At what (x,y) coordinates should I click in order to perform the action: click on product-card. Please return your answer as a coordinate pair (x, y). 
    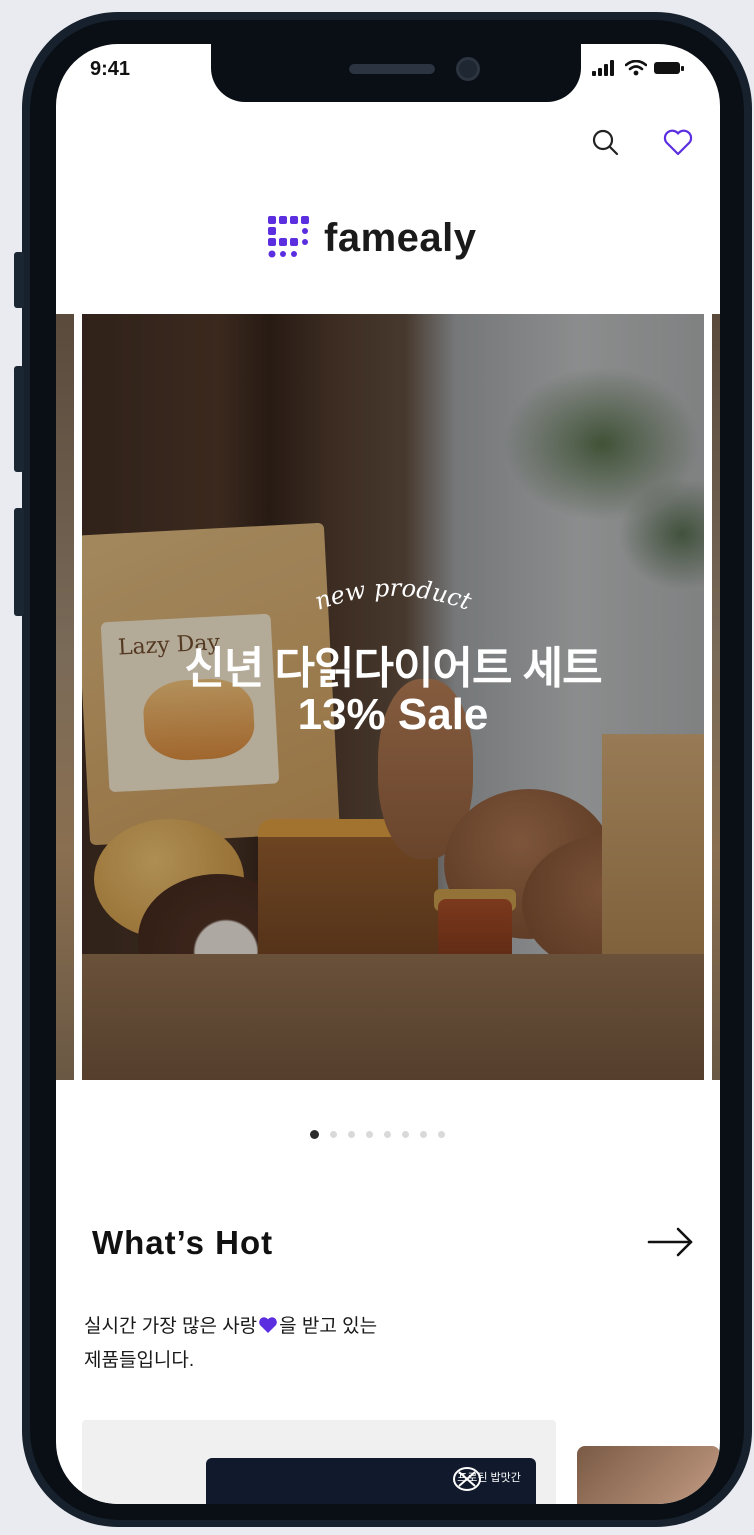
    Looking at the image, I should click on (648, 1475).